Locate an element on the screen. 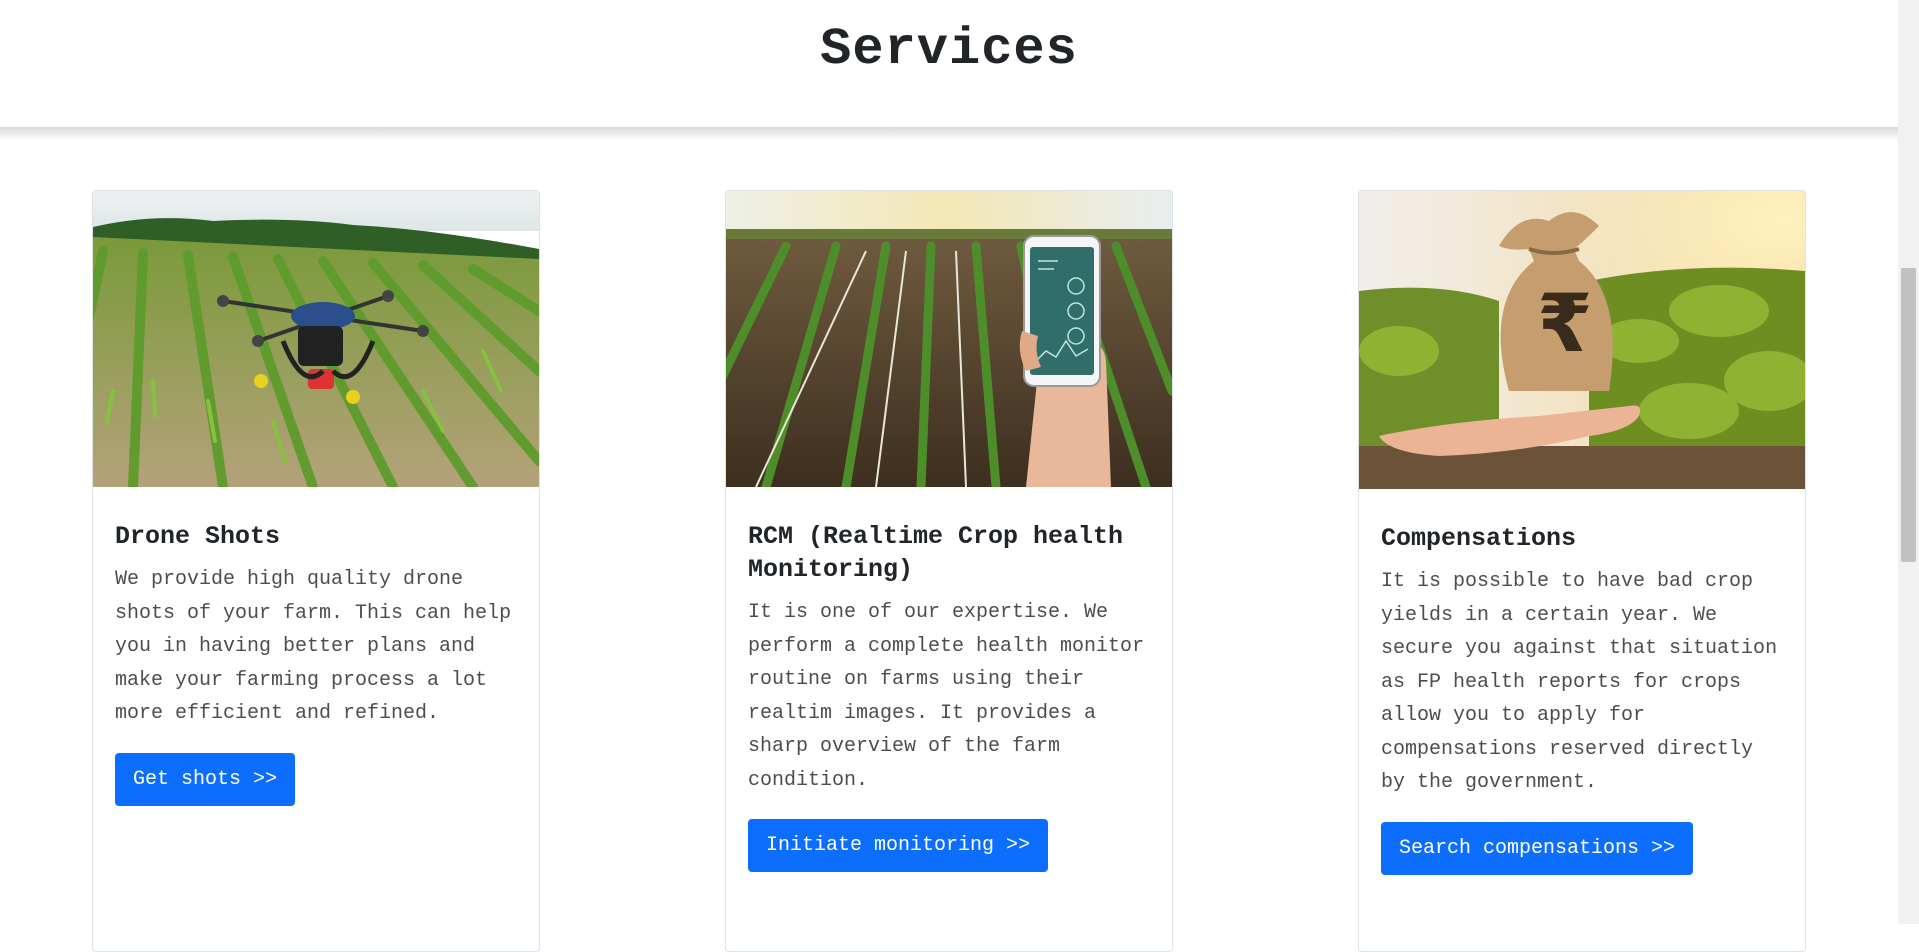 The image size is (1919, 952). vertical-scrollbar is located at coordinates (1908, 462).